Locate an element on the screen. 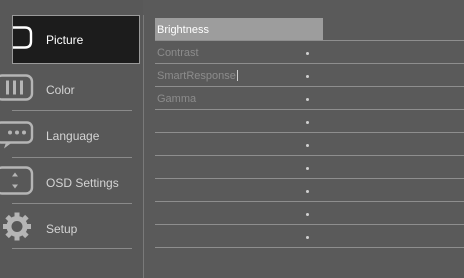 The width and height of the screenshot is (464, 278). sidebar-item-label: Language is located at coordinates (73, 136).